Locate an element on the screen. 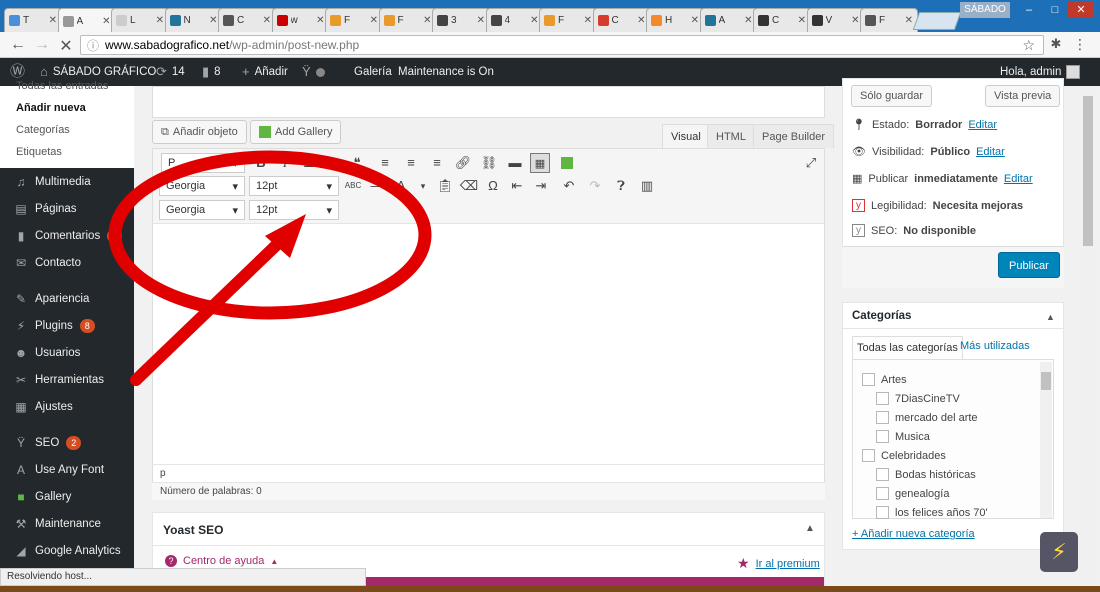  browser-tab: N ✕ is located at coordinates (193, 20).